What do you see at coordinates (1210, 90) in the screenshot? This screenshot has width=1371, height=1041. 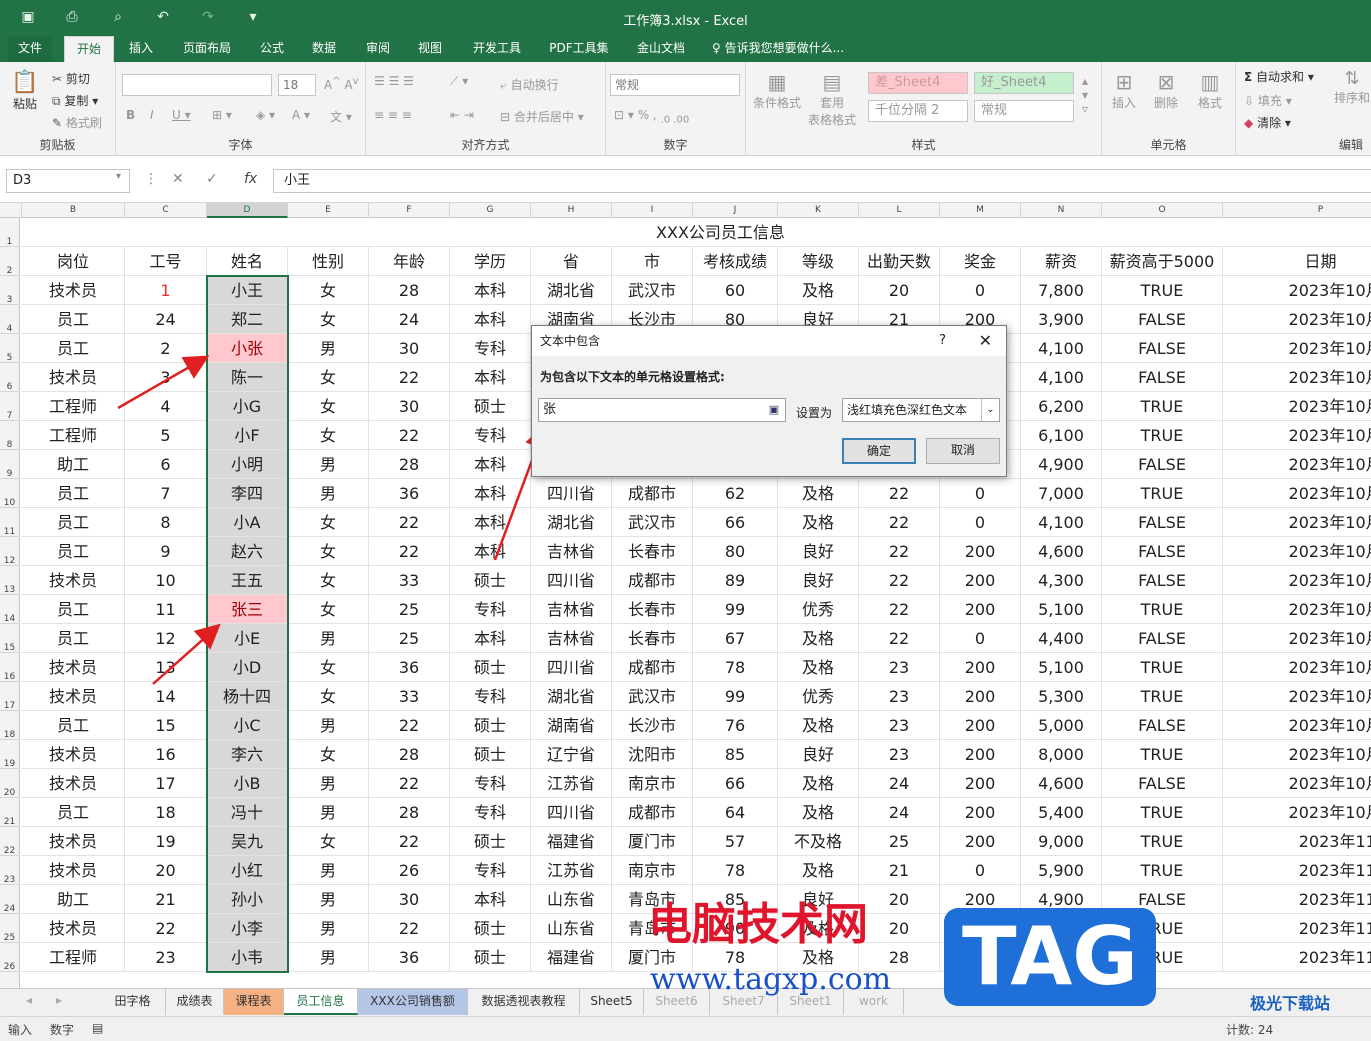 I see `format-cells-button: ▥ 格式` at bounding box center [1210, 90].